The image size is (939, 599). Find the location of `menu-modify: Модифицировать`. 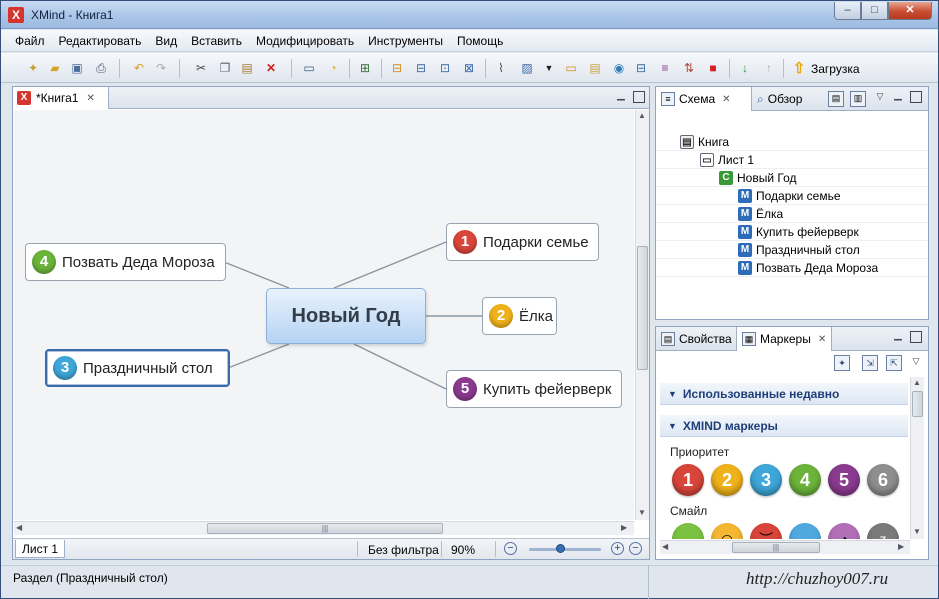

menu-modify: Модифицировать is located at coordinates (305, 40).